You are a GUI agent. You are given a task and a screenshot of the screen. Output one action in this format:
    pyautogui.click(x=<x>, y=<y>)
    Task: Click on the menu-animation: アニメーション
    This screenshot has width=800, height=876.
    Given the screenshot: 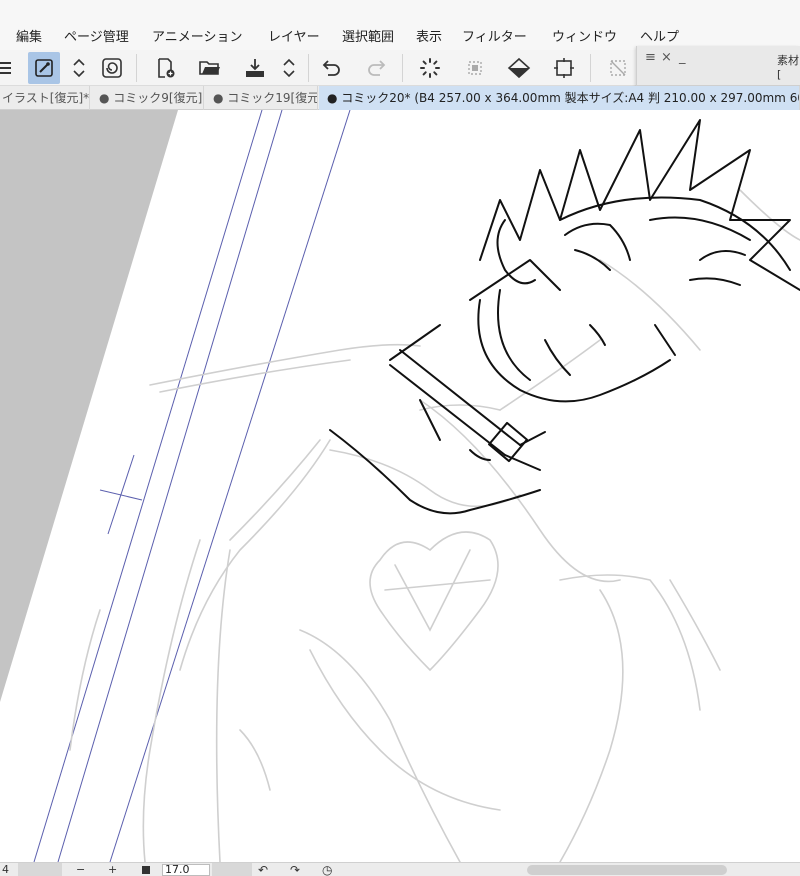 What is the action you would take?
    pyautogui.click(x=197, y=35)
    